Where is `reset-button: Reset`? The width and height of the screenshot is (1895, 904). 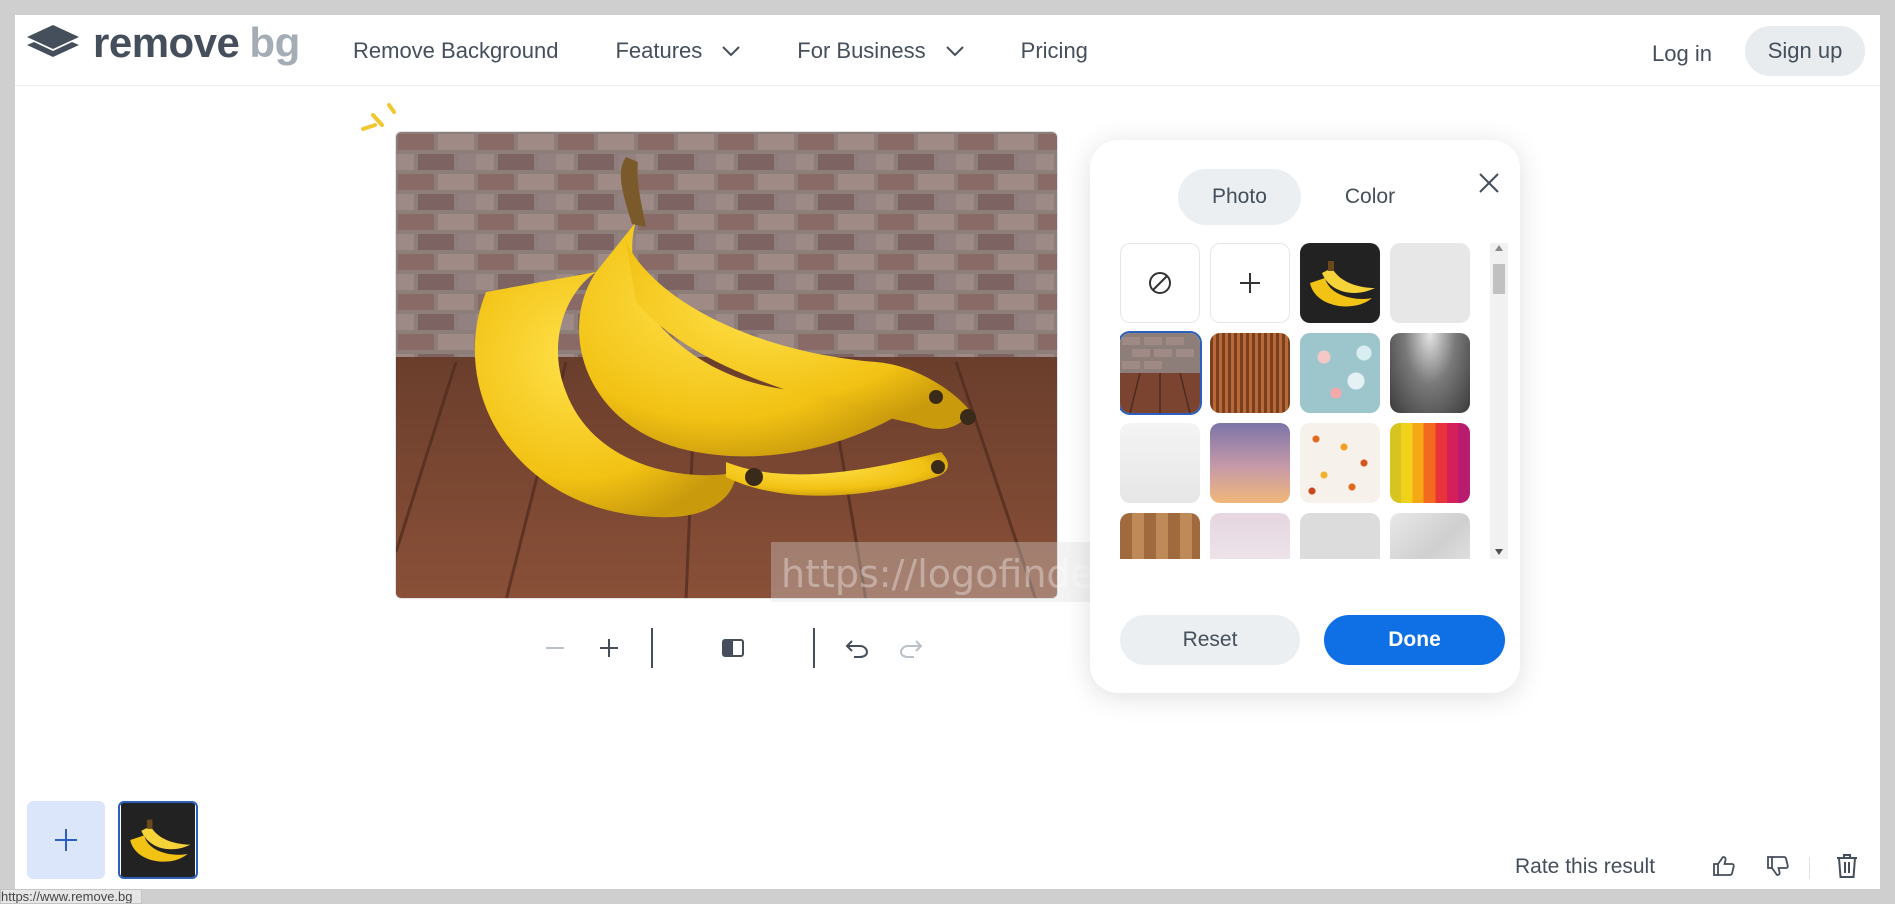
reset-button: Reset is located at coordinates (1210, 640).